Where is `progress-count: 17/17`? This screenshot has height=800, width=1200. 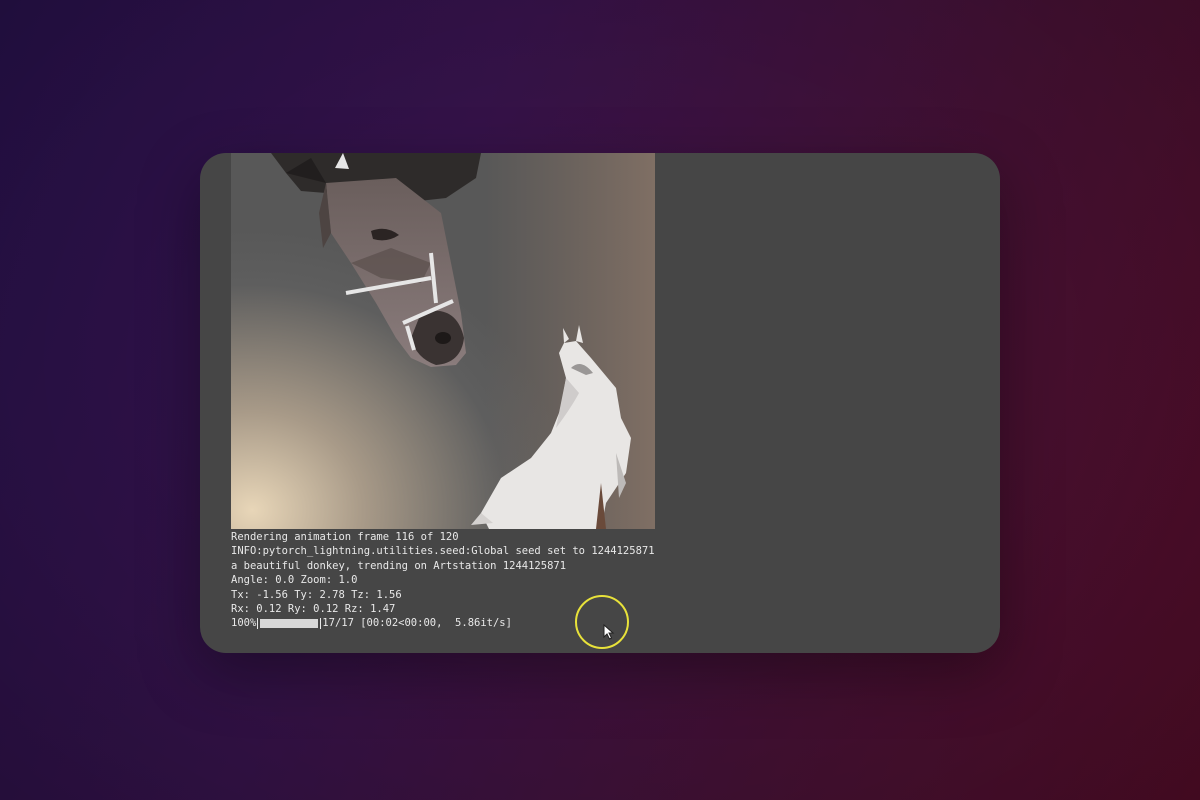
progress-count: 17/17 is located at coordinates (338, 623).